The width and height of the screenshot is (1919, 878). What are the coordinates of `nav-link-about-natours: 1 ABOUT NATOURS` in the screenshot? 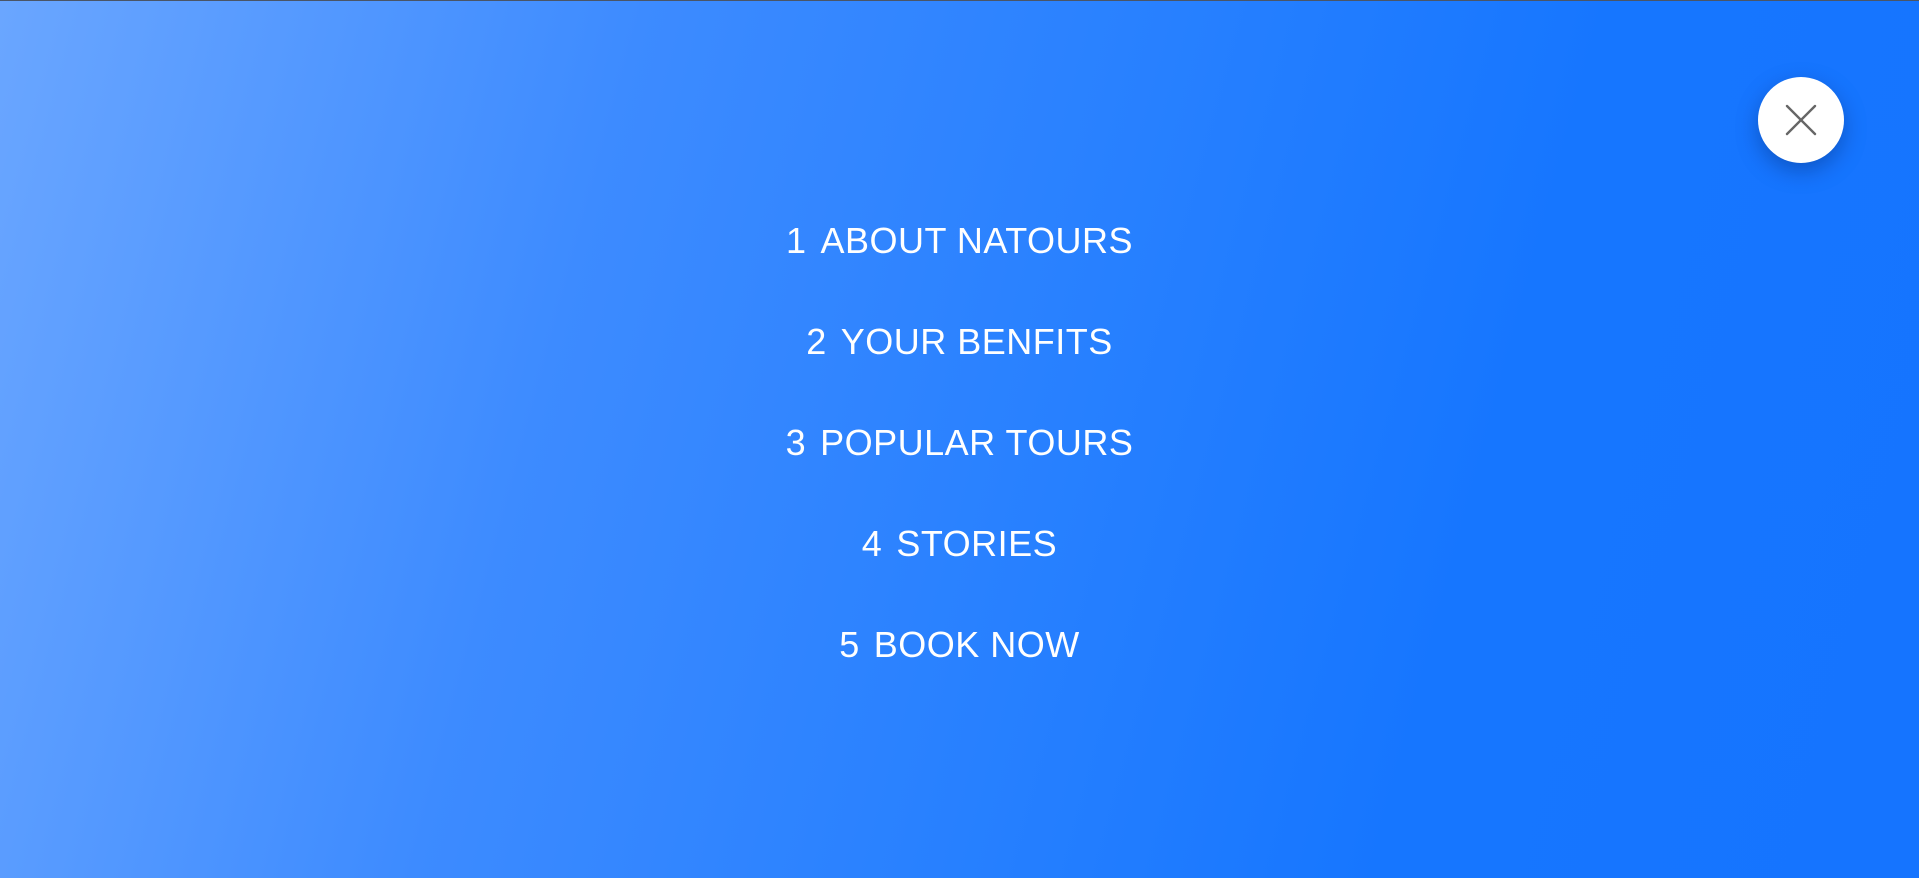 It's located at (959, 241).